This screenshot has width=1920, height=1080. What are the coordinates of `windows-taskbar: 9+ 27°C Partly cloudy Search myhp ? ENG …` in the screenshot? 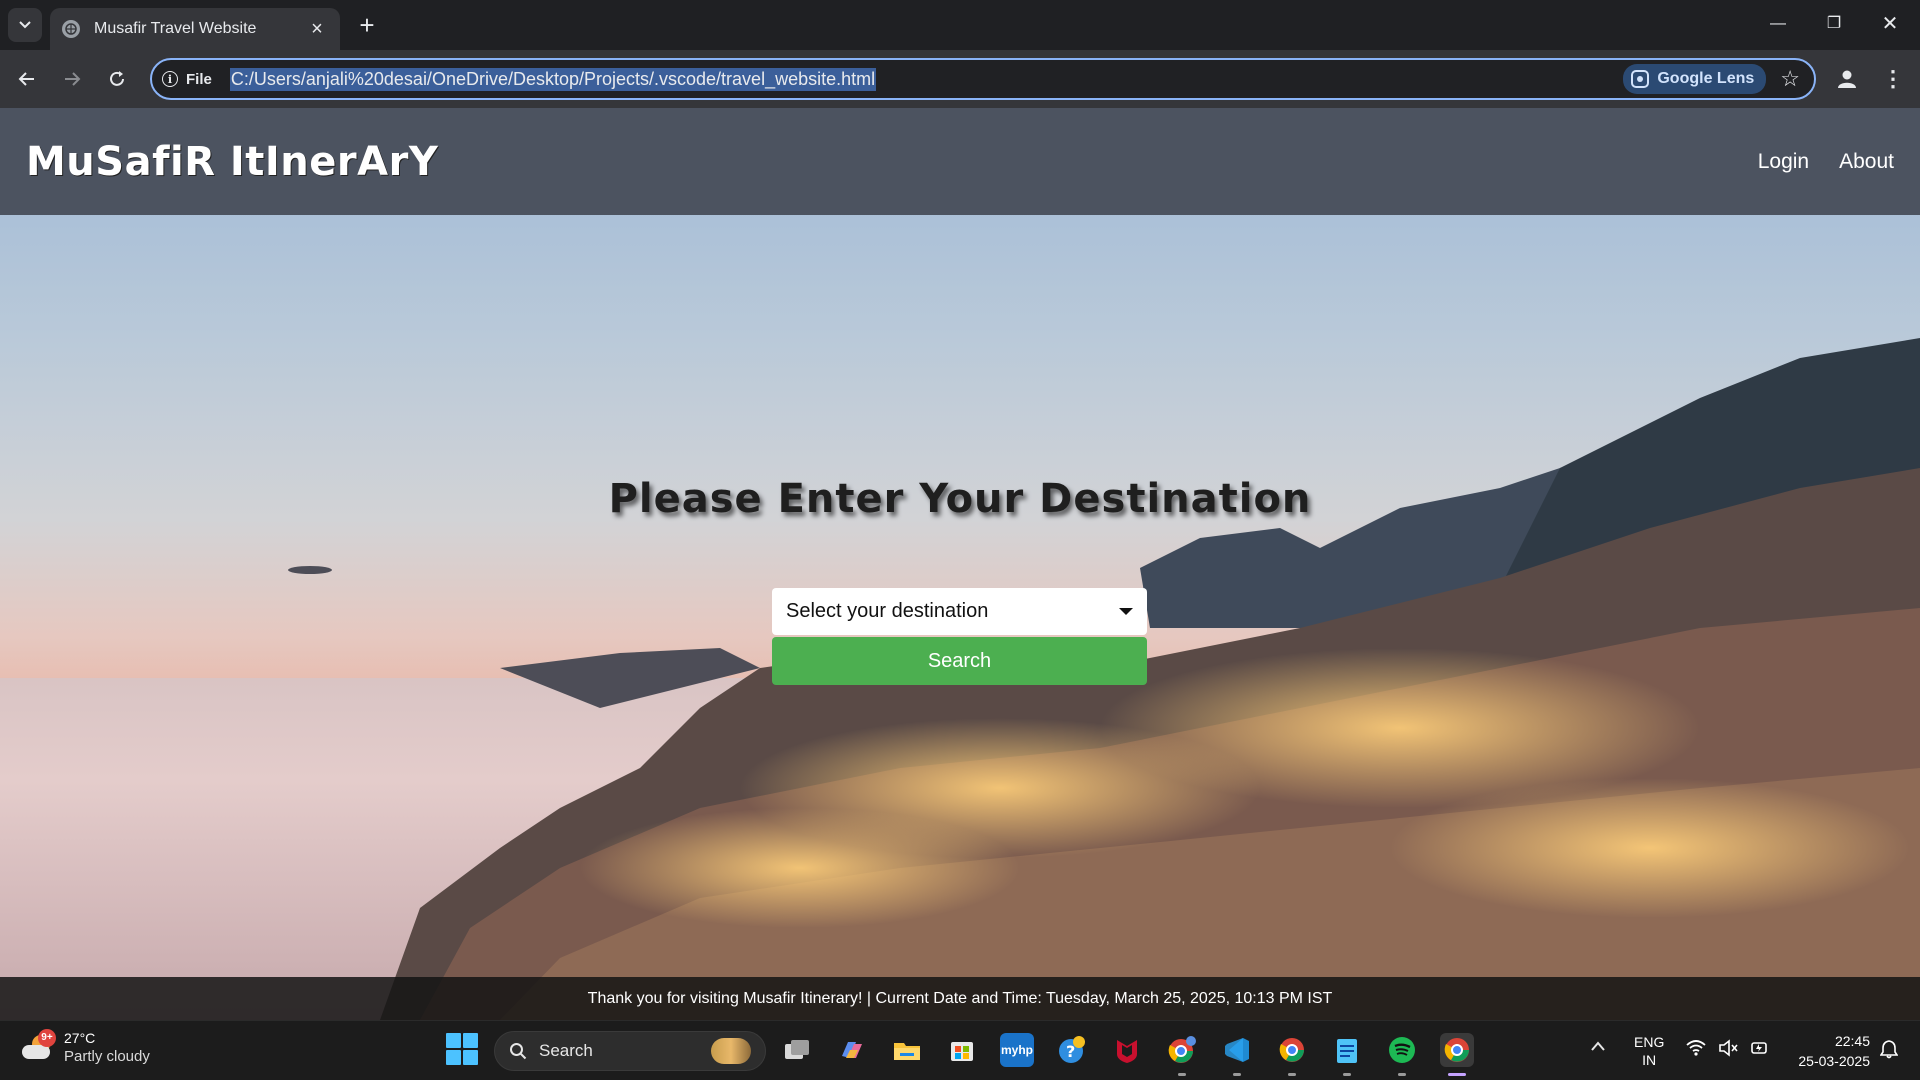 It's located at (960, 1050).